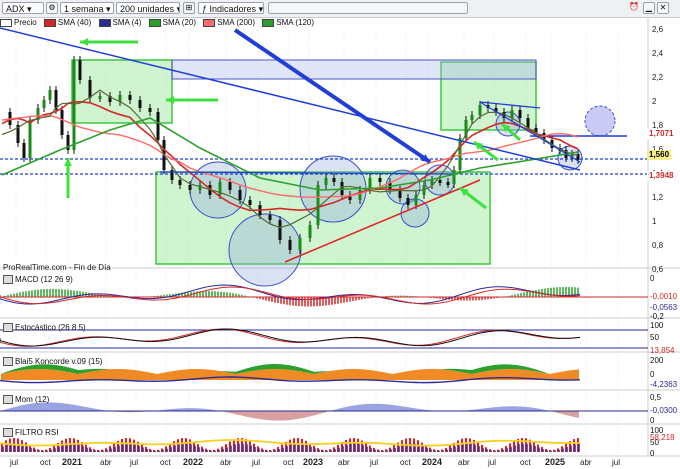 The height and width of the screenshot is (469, 680). I want to click on koncorde-value-0: -4,2363, so click(664, 384).